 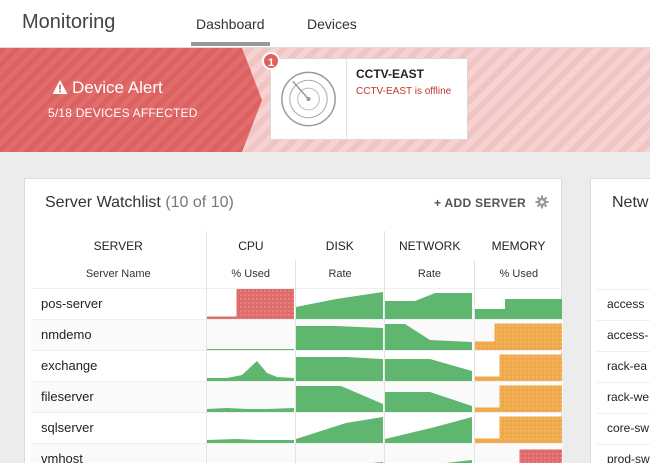 What do you see at coordinates (369, 99) in the screenshot?
I see `device-alert-card: CCTV-EAST CCTV-EAST is offline` at bounding box center [369, 99].